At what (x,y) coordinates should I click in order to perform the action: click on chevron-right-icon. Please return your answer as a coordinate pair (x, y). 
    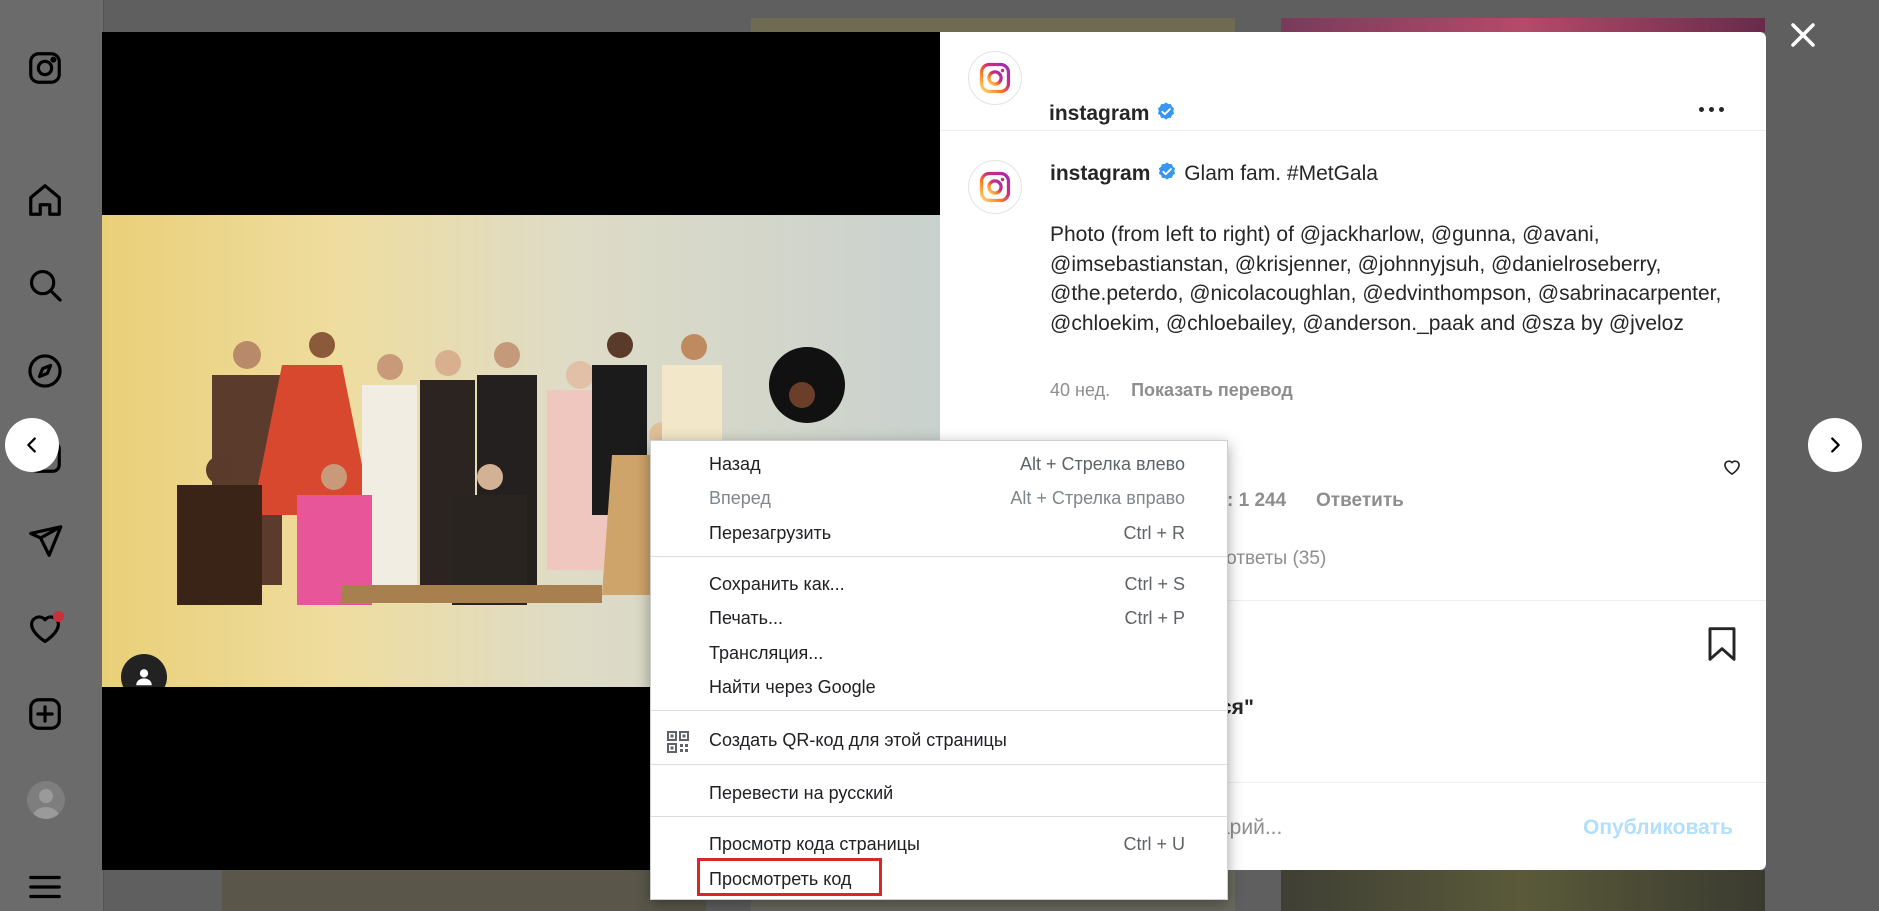
    Looking at the image, I should click on (1835, 445).